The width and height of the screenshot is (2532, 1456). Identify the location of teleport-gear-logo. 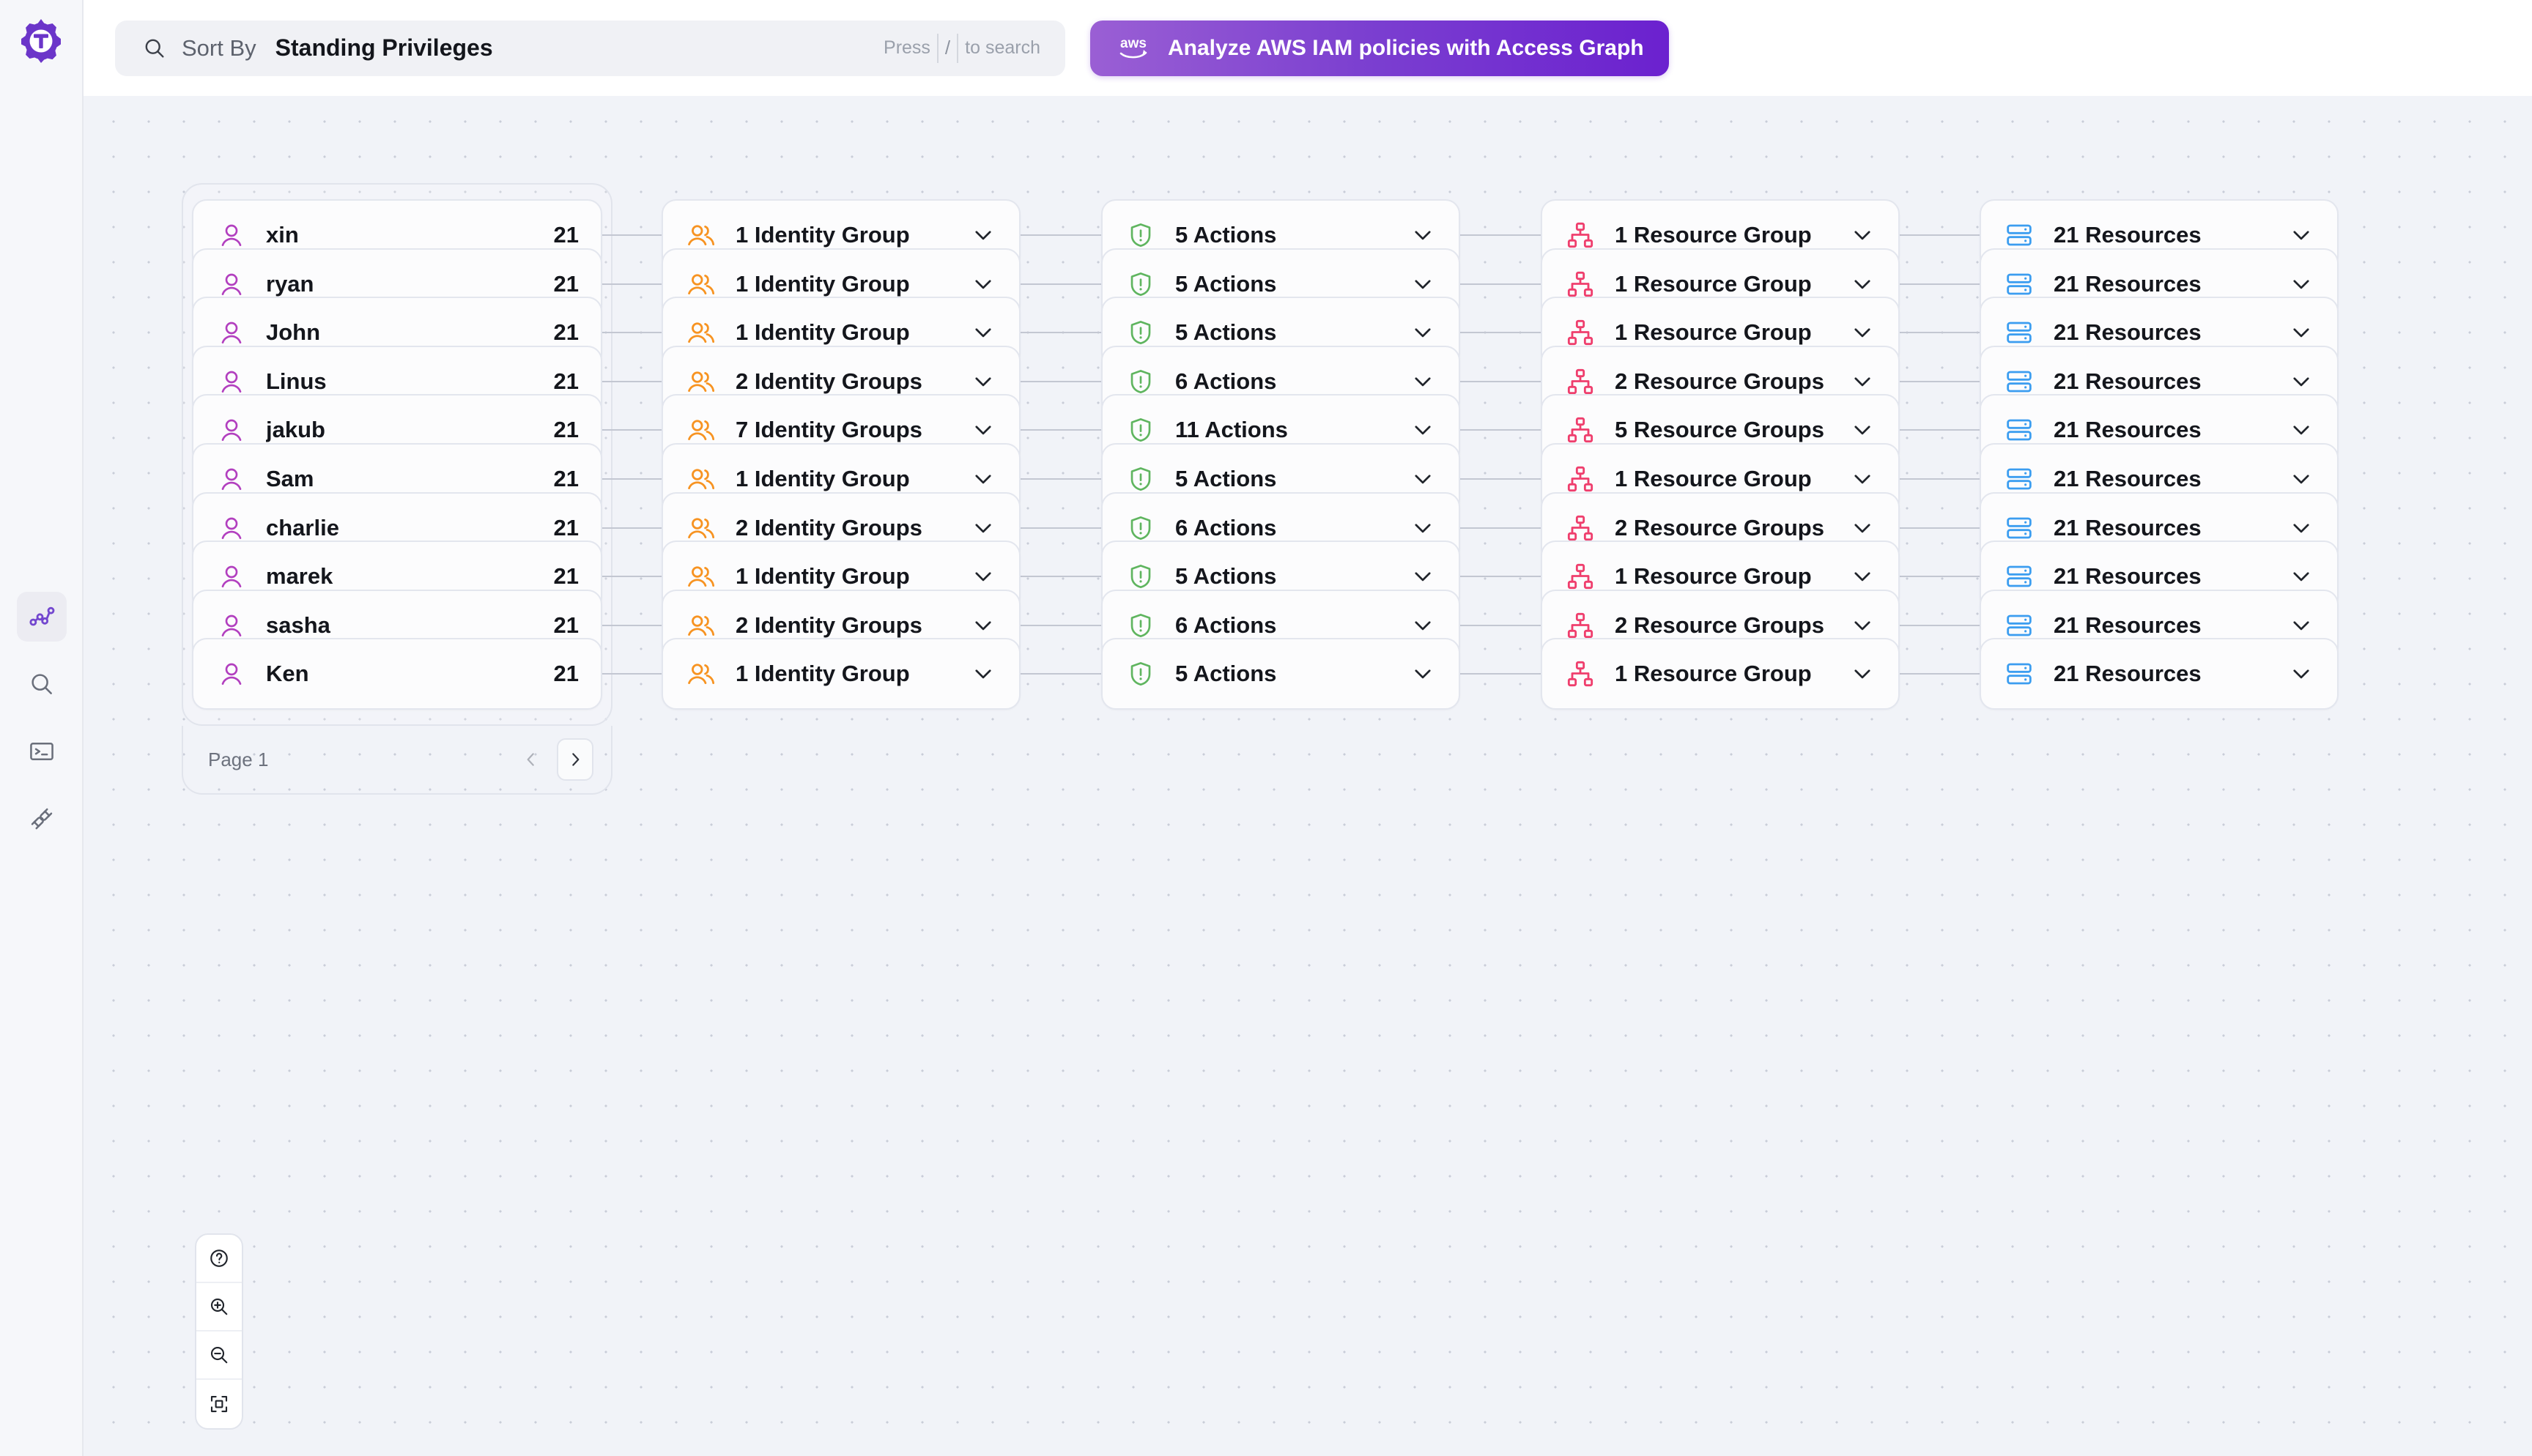
(41, 41).